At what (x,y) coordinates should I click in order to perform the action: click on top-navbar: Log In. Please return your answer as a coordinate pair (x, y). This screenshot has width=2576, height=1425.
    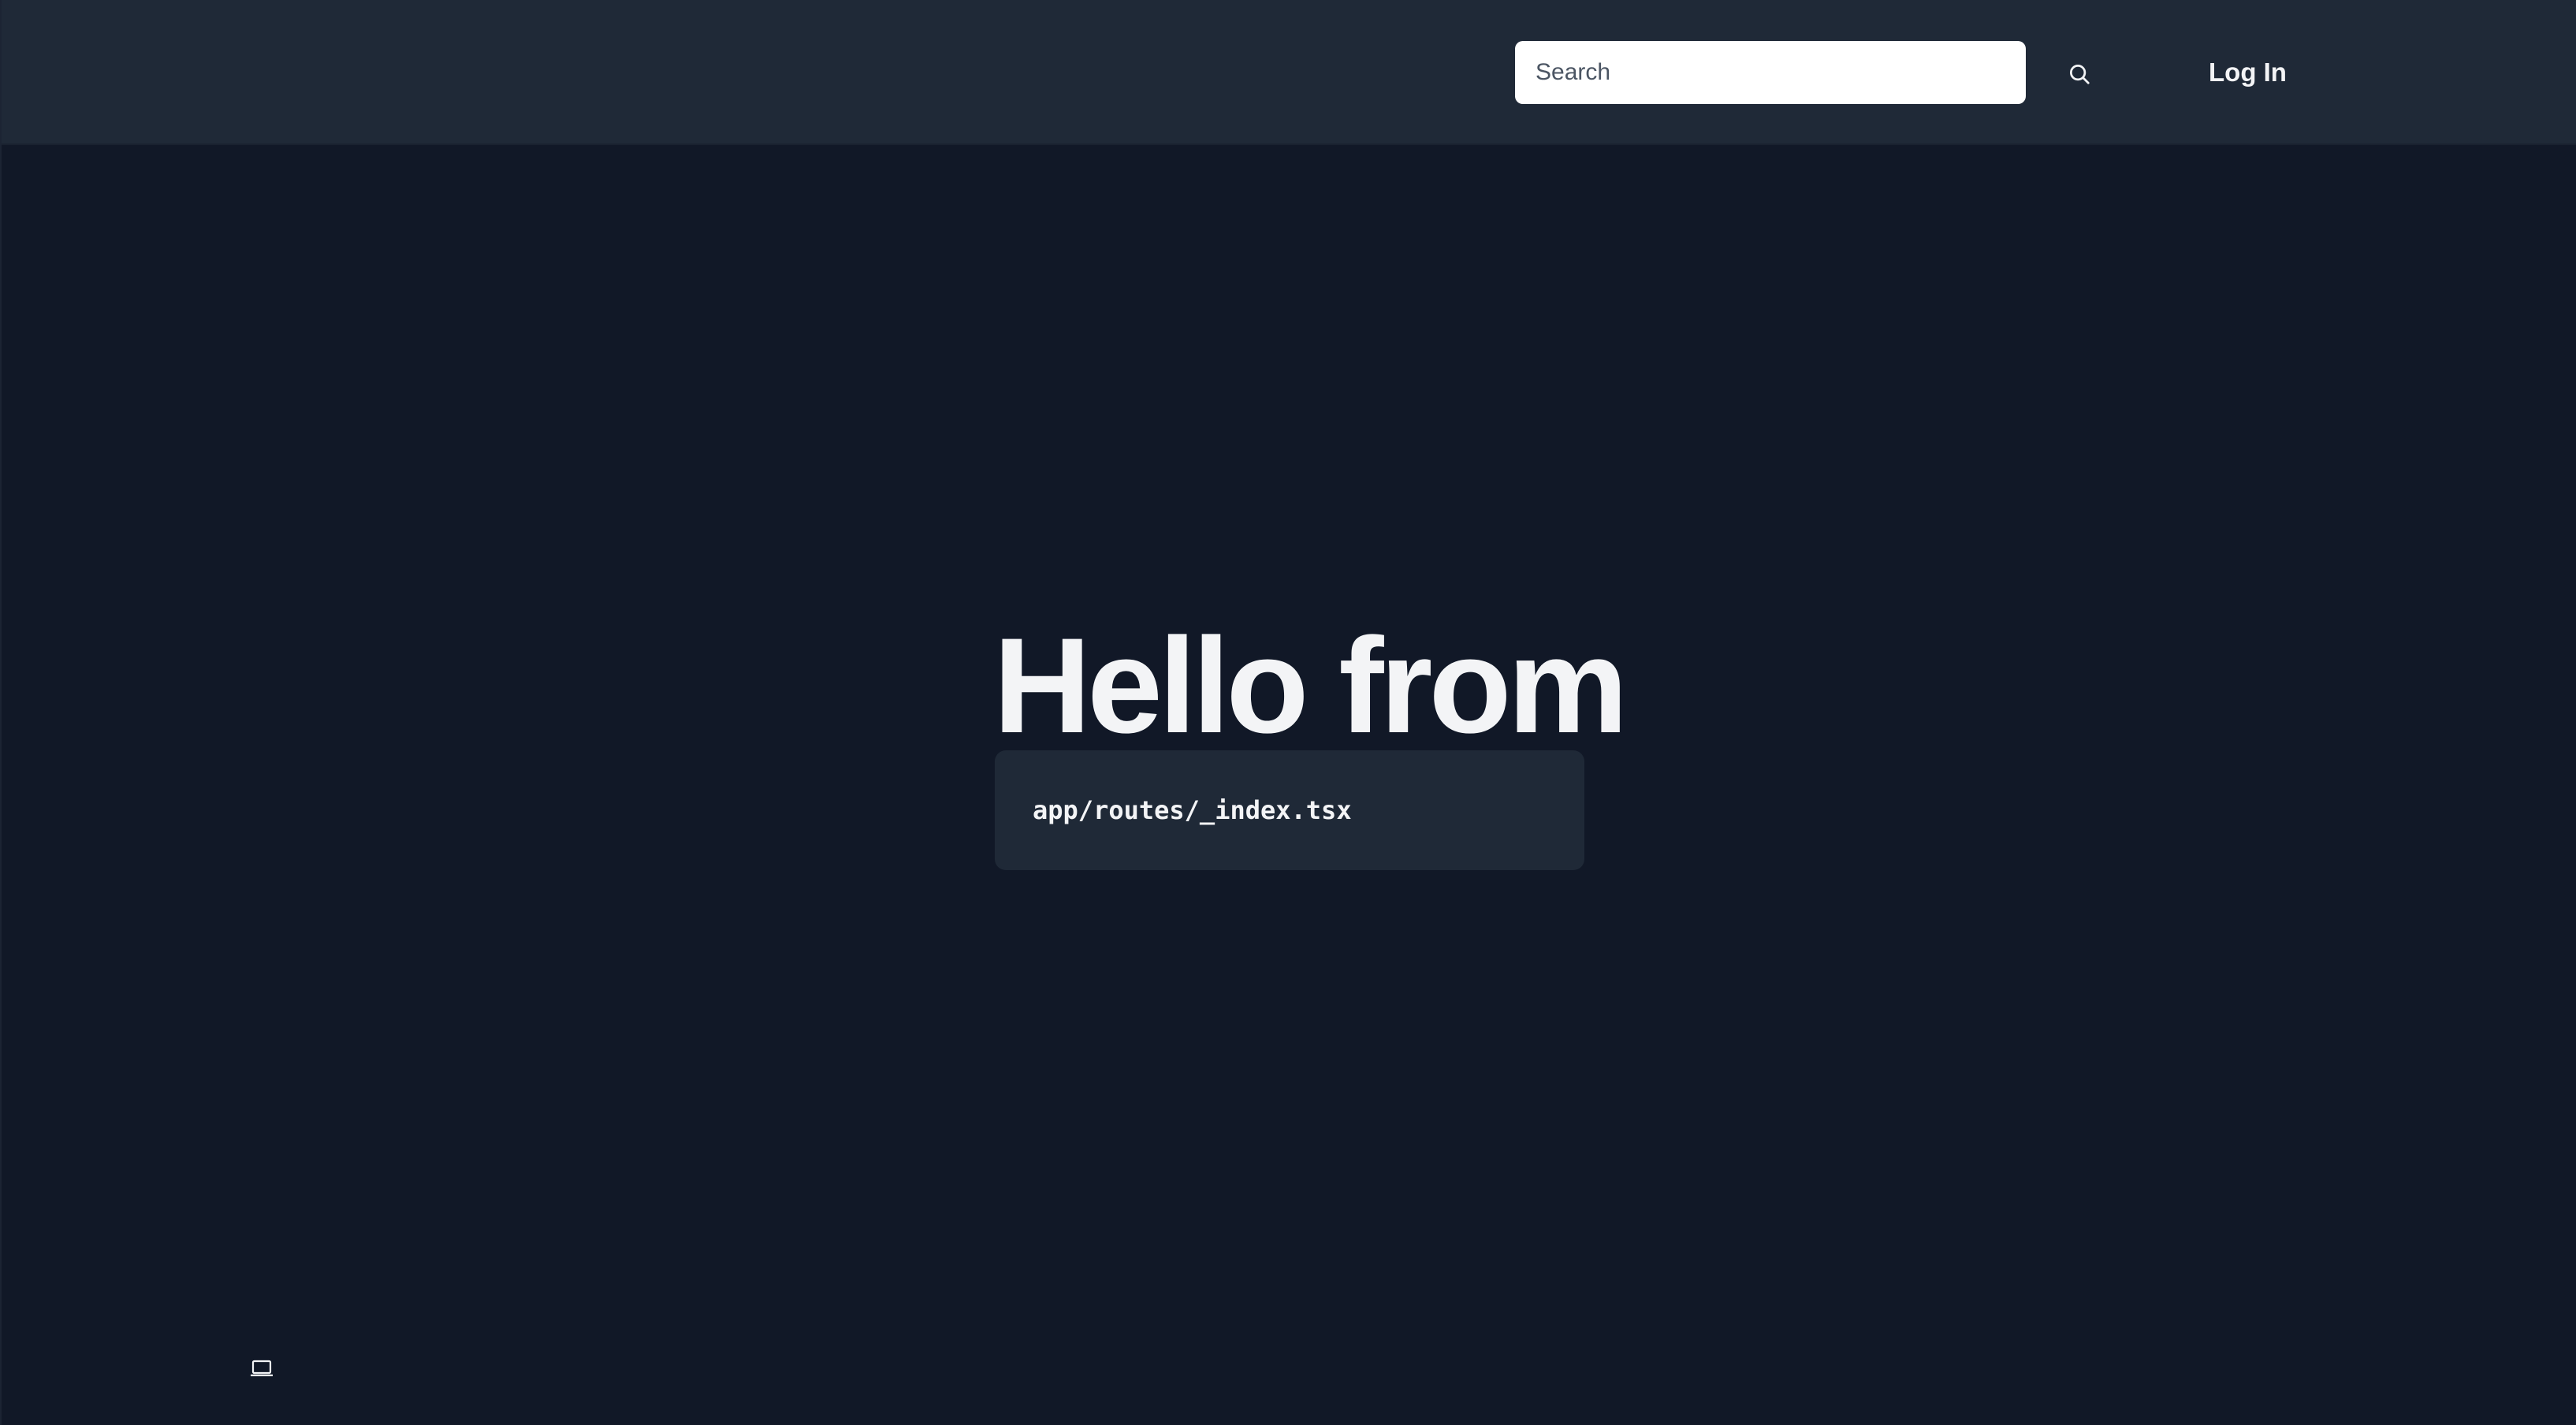
    Looking at the image, I should click on (1289, 72).